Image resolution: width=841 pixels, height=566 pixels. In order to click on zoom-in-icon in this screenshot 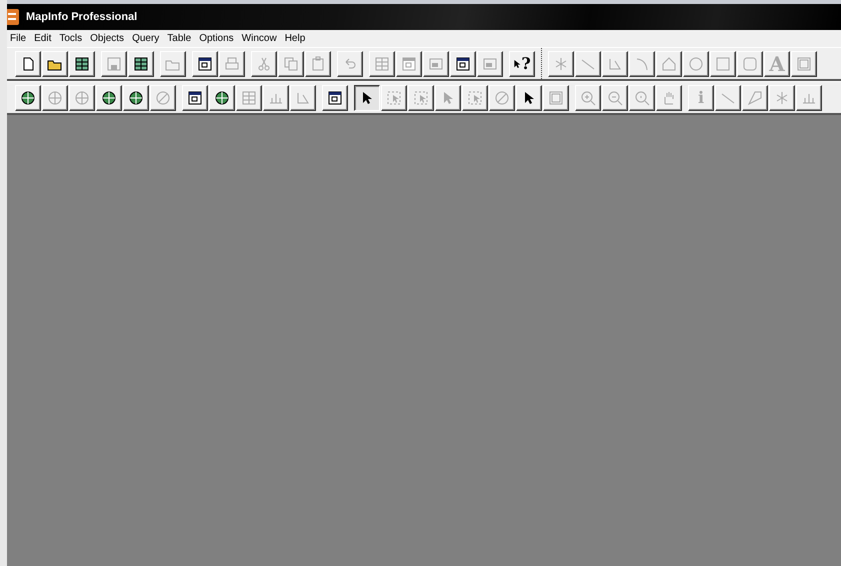, I will do `click(588, 98)`.